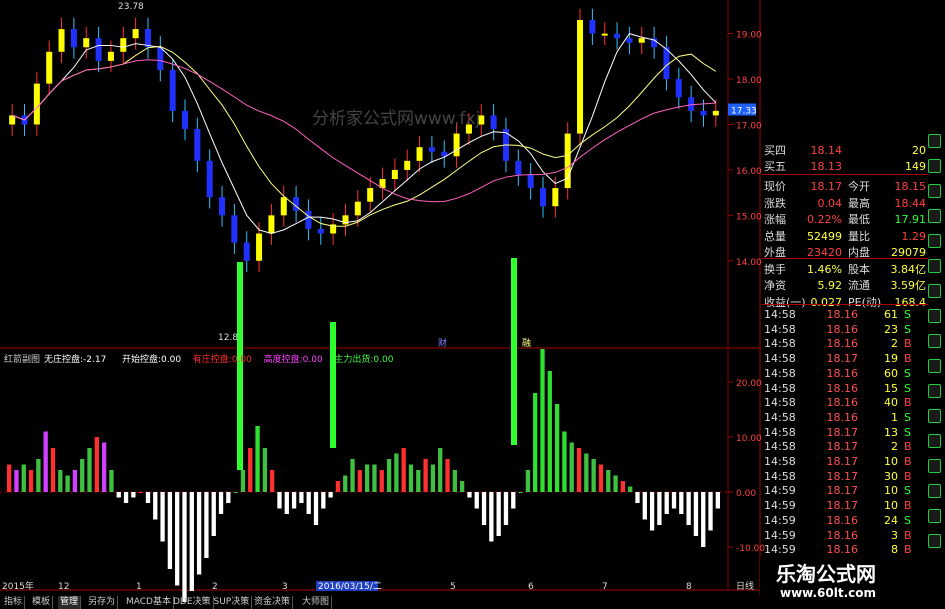 The width and height of the screenshot is (945, 609). What do you see at coordinates (240, 366) in the screenshot?
I see `signal-bar` at bounding box center [240, 366].